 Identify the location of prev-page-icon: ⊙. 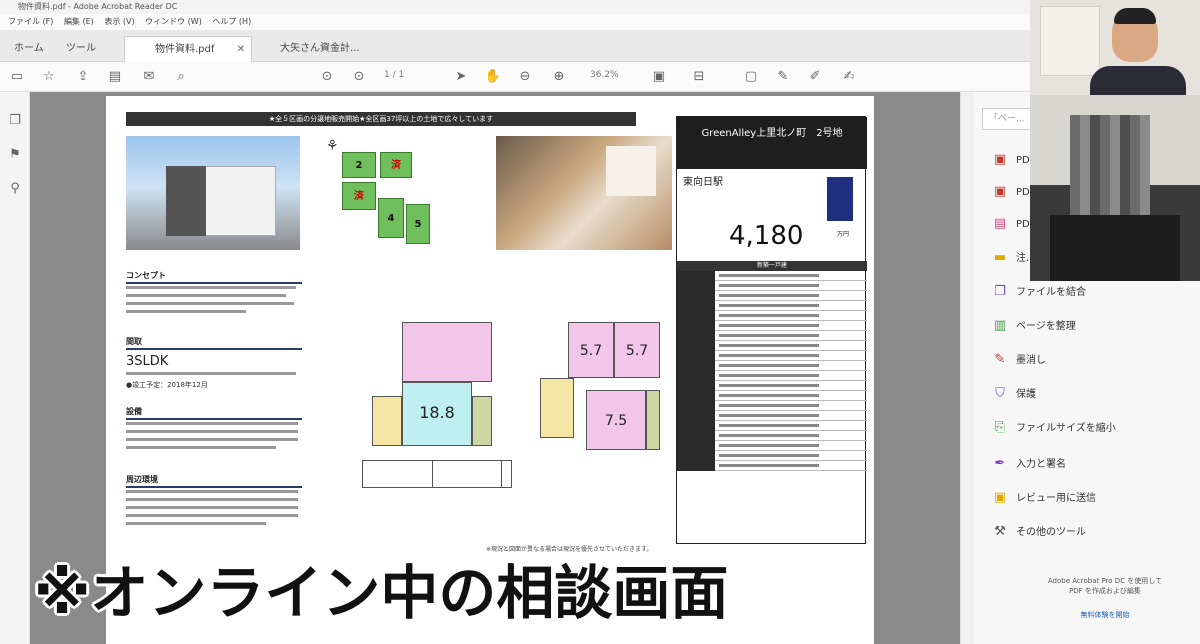
(327, 77).